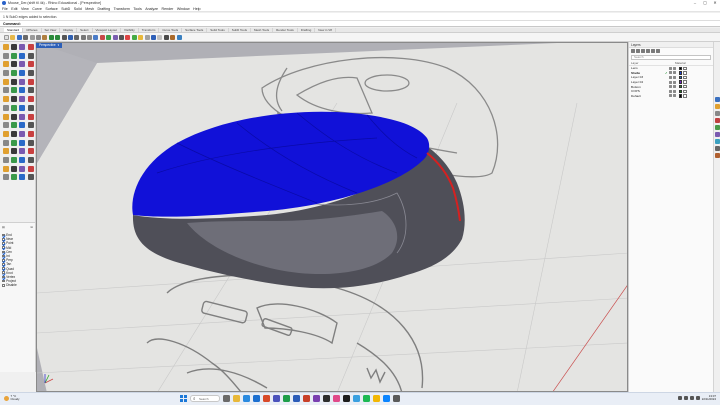 This screenshot has height=405, width=720. I want to click on layer-row: Default, so click(671, 96).